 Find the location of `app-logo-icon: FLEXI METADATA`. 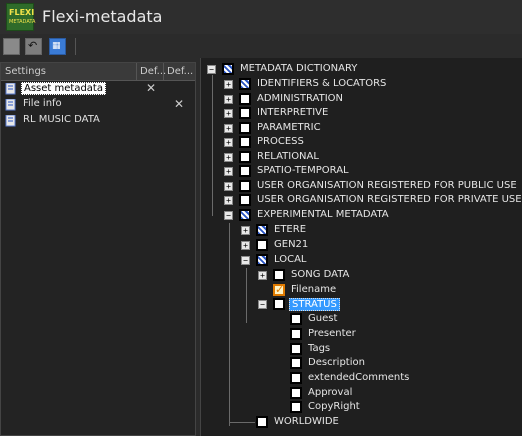

app-logo-icon: FLEXI METADATA is located at coordinates (21, 17).